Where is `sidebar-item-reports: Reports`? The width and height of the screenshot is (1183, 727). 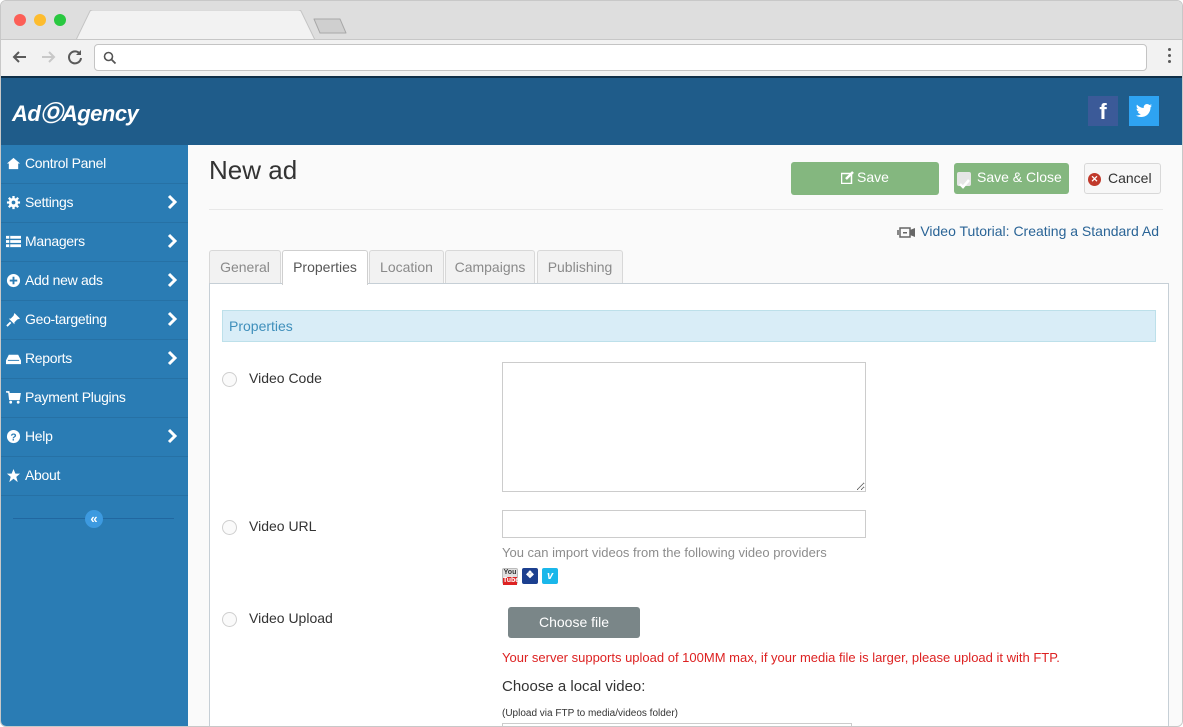 sidebar-item-reports: Reports is located at coordinates (94, 359).